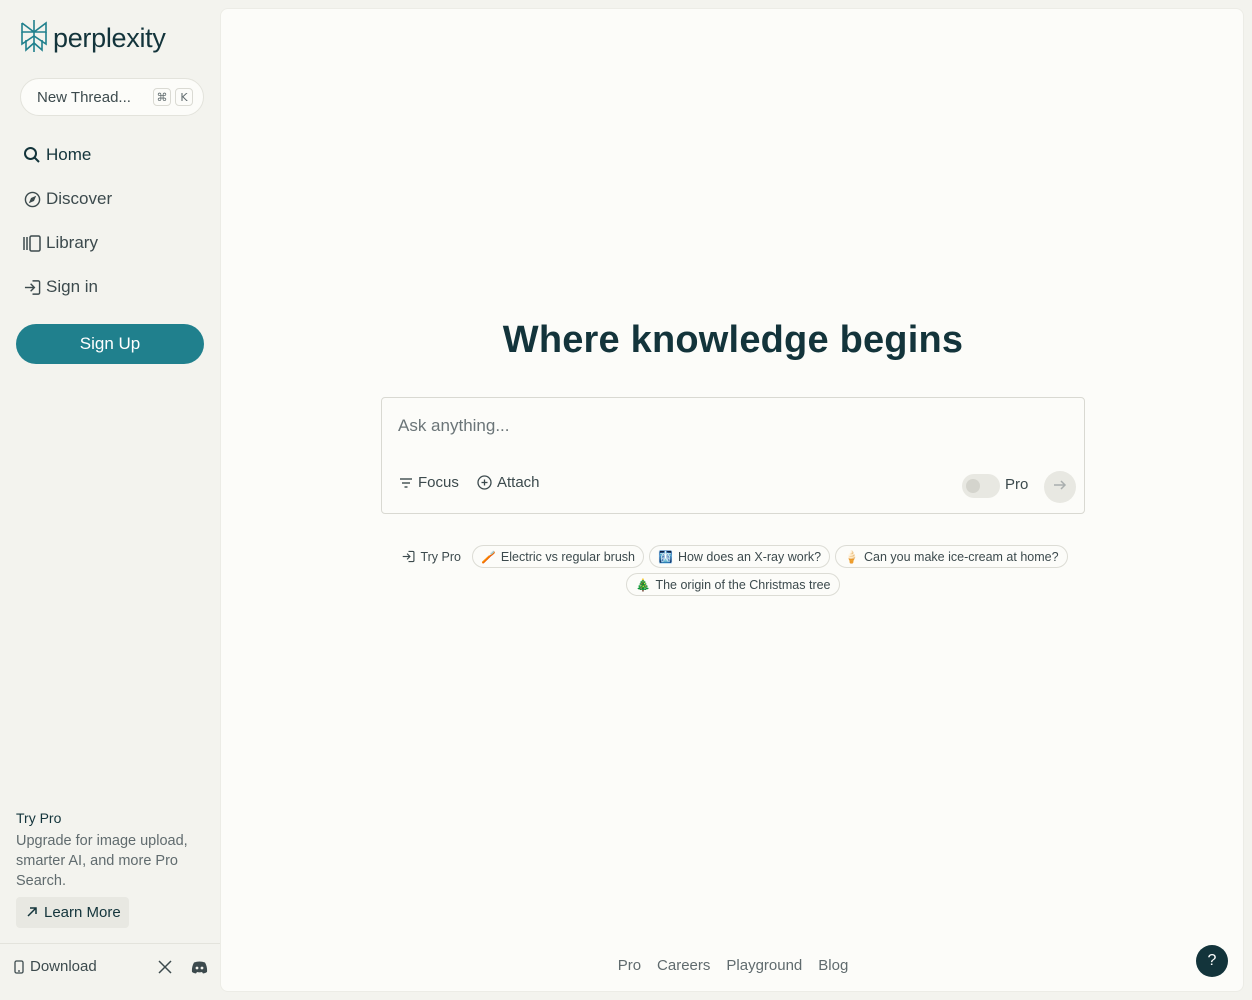 The height and width of the screenshot is (1000, 1252). I want to click on suggestion-chip: 🩻 How does an X-ray work?, so click(739, 556).